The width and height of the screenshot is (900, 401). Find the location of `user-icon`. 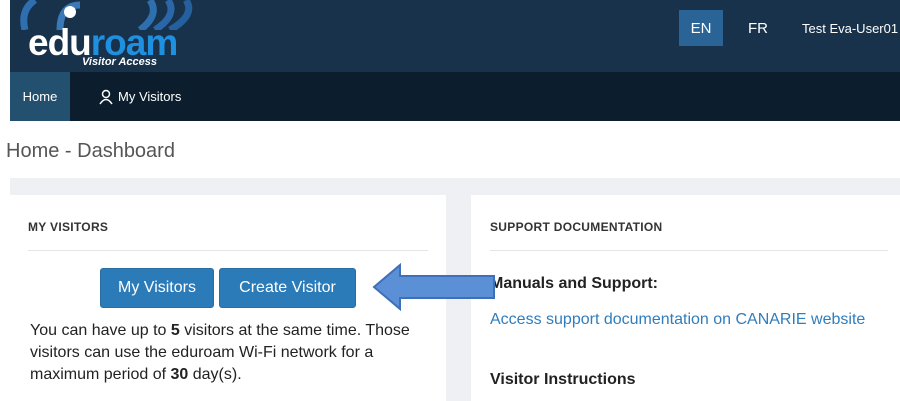

user-icon is located at coordinates (106, 96).